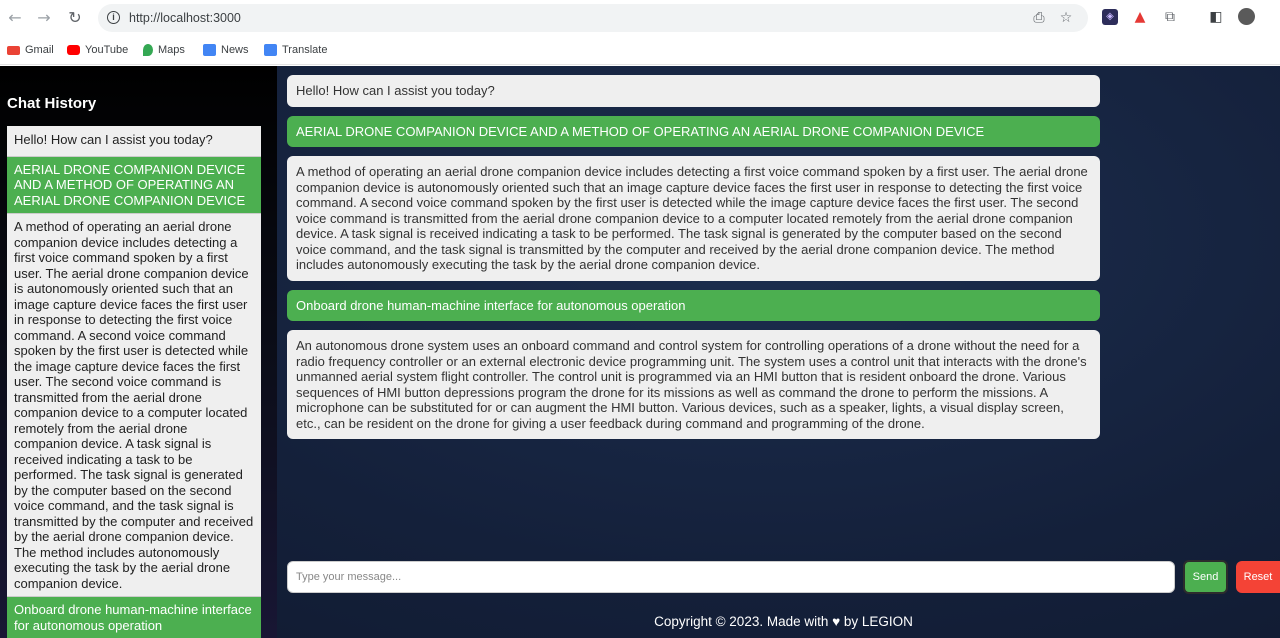 The width and height of the screenshot is (1280, 638). What do you see at coordinates (52, 103) in the screenshot?
I see `sidebar-title: Chat History` at bounding box center [52, 103].